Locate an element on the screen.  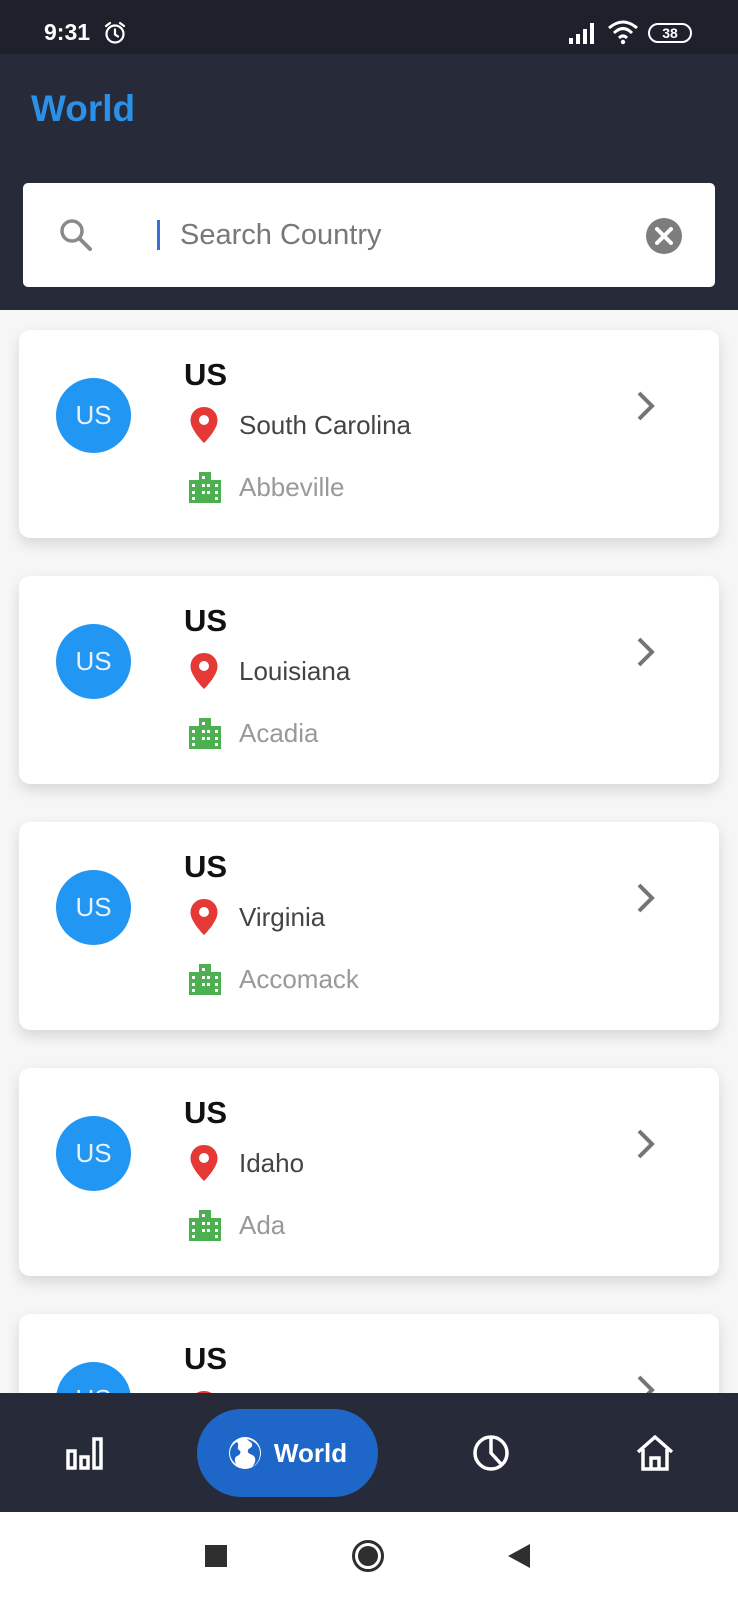
location-card: US US South Carolina Abbeville is located at coordinates (369, 434).